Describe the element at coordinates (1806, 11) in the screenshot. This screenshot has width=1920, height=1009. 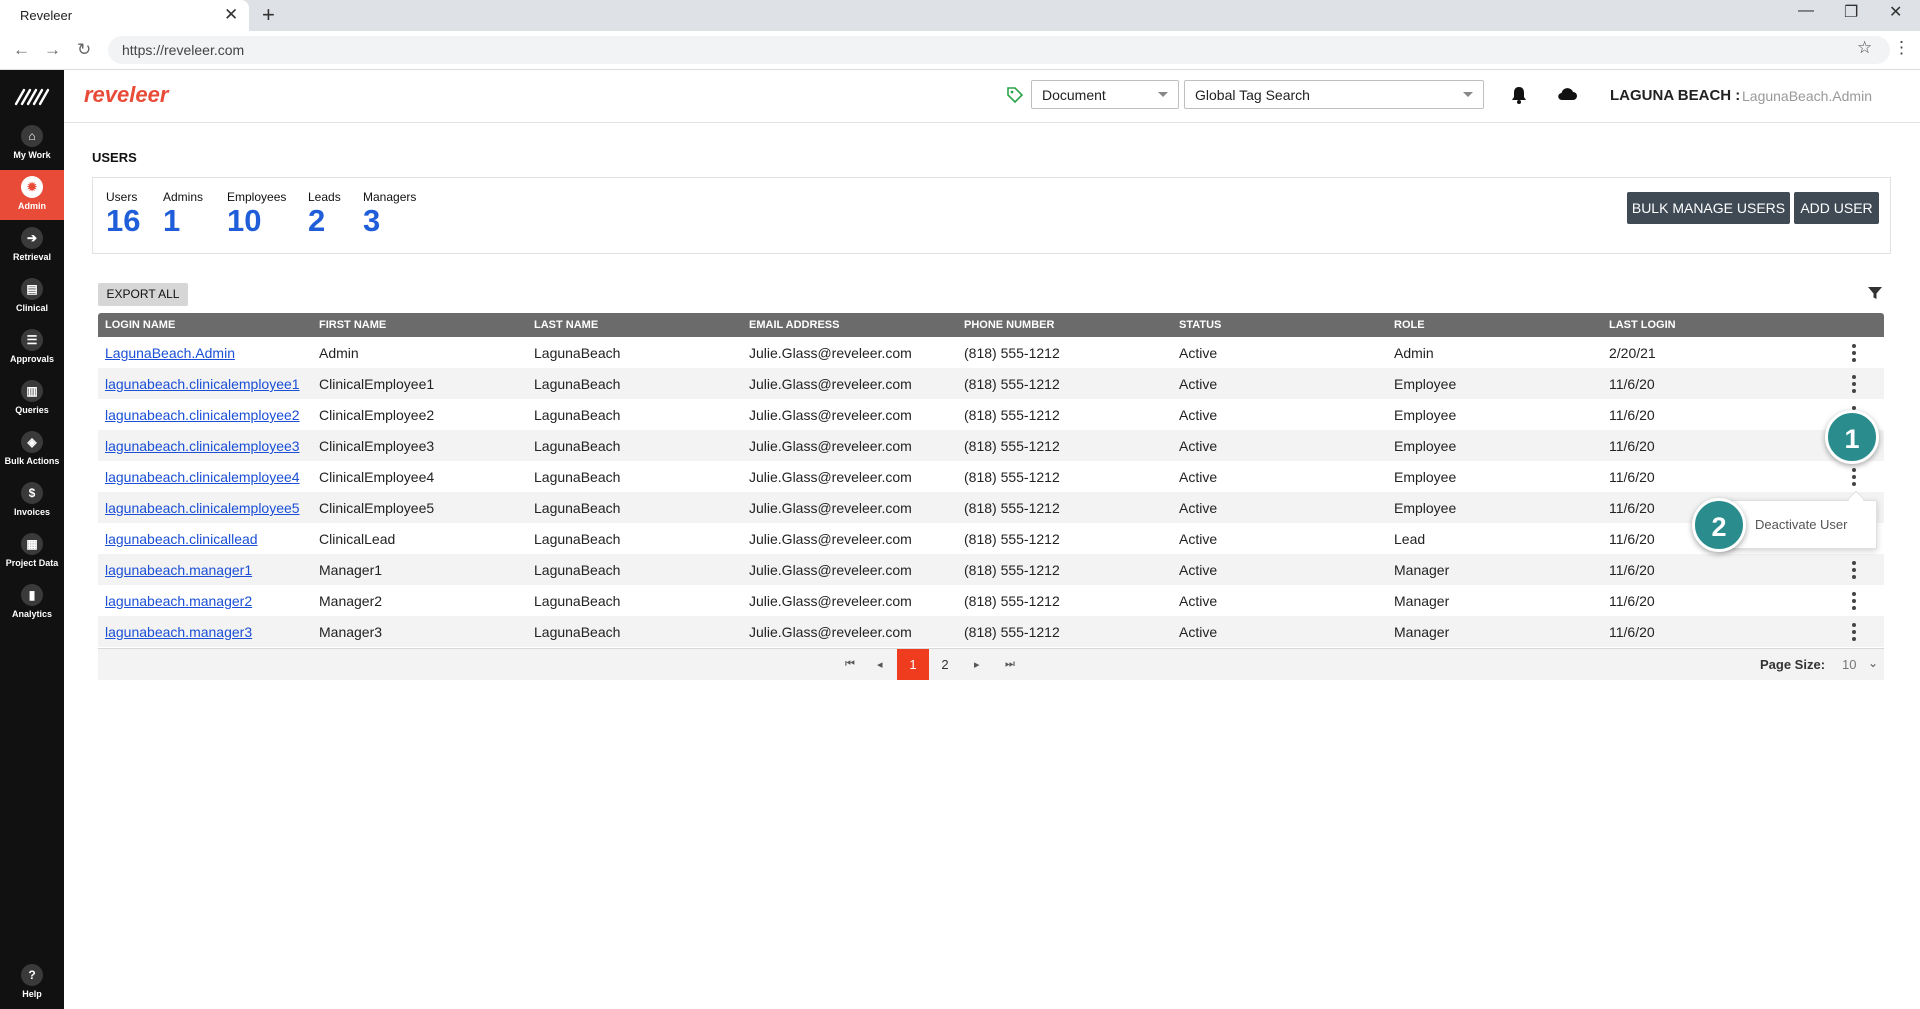
I see `minimize-icon: —` at that location.